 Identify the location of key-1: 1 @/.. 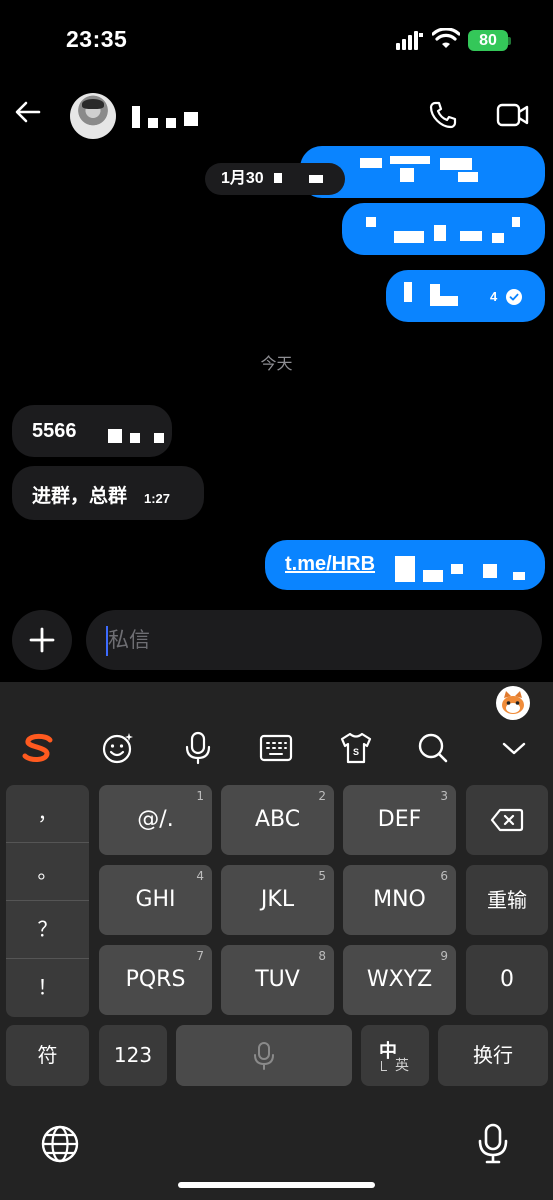
(155, 820).